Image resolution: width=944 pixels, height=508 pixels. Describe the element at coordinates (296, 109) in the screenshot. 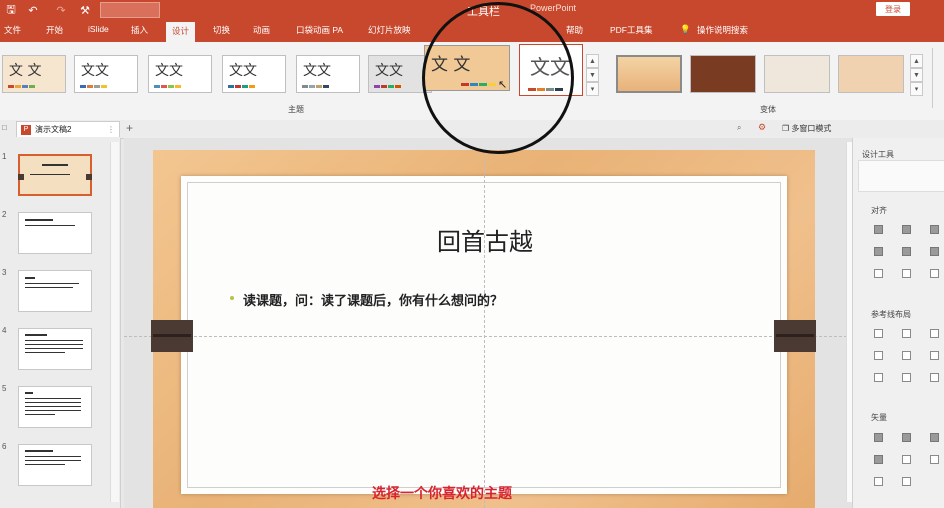

I see `themes-group-label: 主题` at that location.